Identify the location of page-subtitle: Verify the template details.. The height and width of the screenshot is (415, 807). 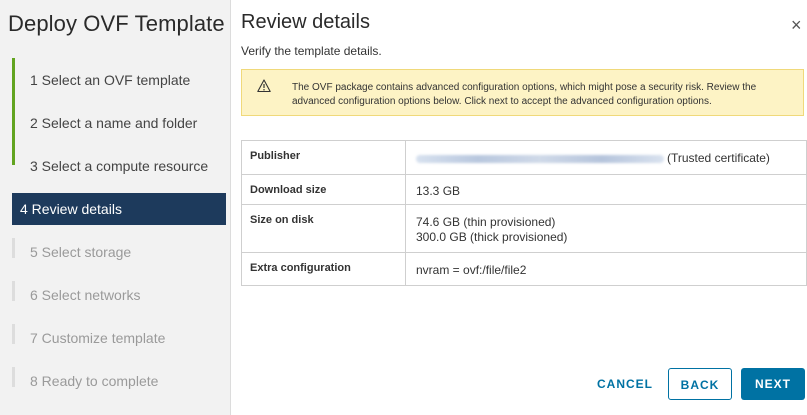
(311, 51).